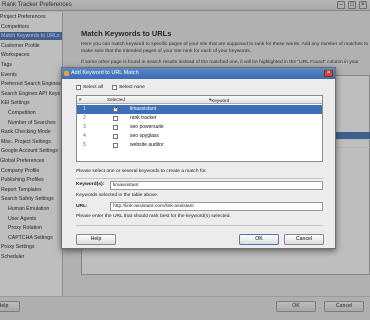 The width and height of the screenshot is (370, 320). I want to click on row-number: 2, so click(84, 118).